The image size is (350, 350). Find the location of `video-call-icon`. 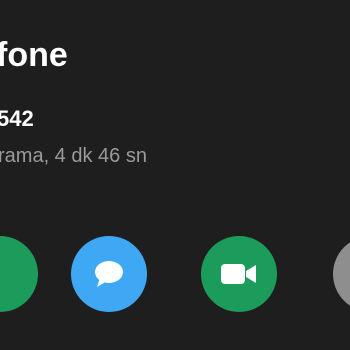

video-call-icon is located at coordinates (239, 274).